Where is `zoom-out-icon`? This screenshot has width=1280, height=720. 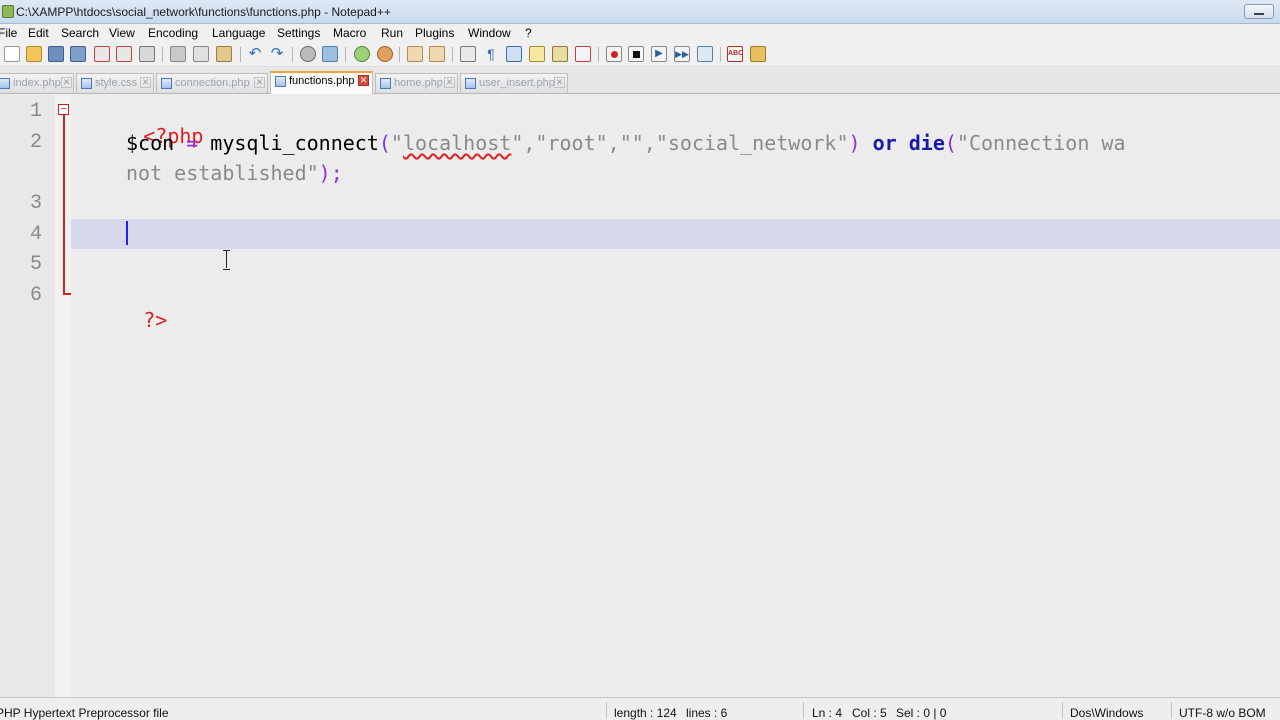
zoom-out-icon is located at coordinates (385, 54).